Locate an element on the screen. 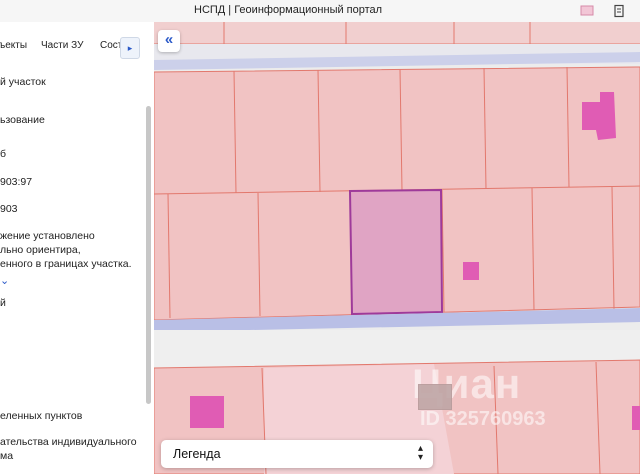 The image size is (640, 474). field-land-category: еленных пунктов is located at coordinates (41, 416).